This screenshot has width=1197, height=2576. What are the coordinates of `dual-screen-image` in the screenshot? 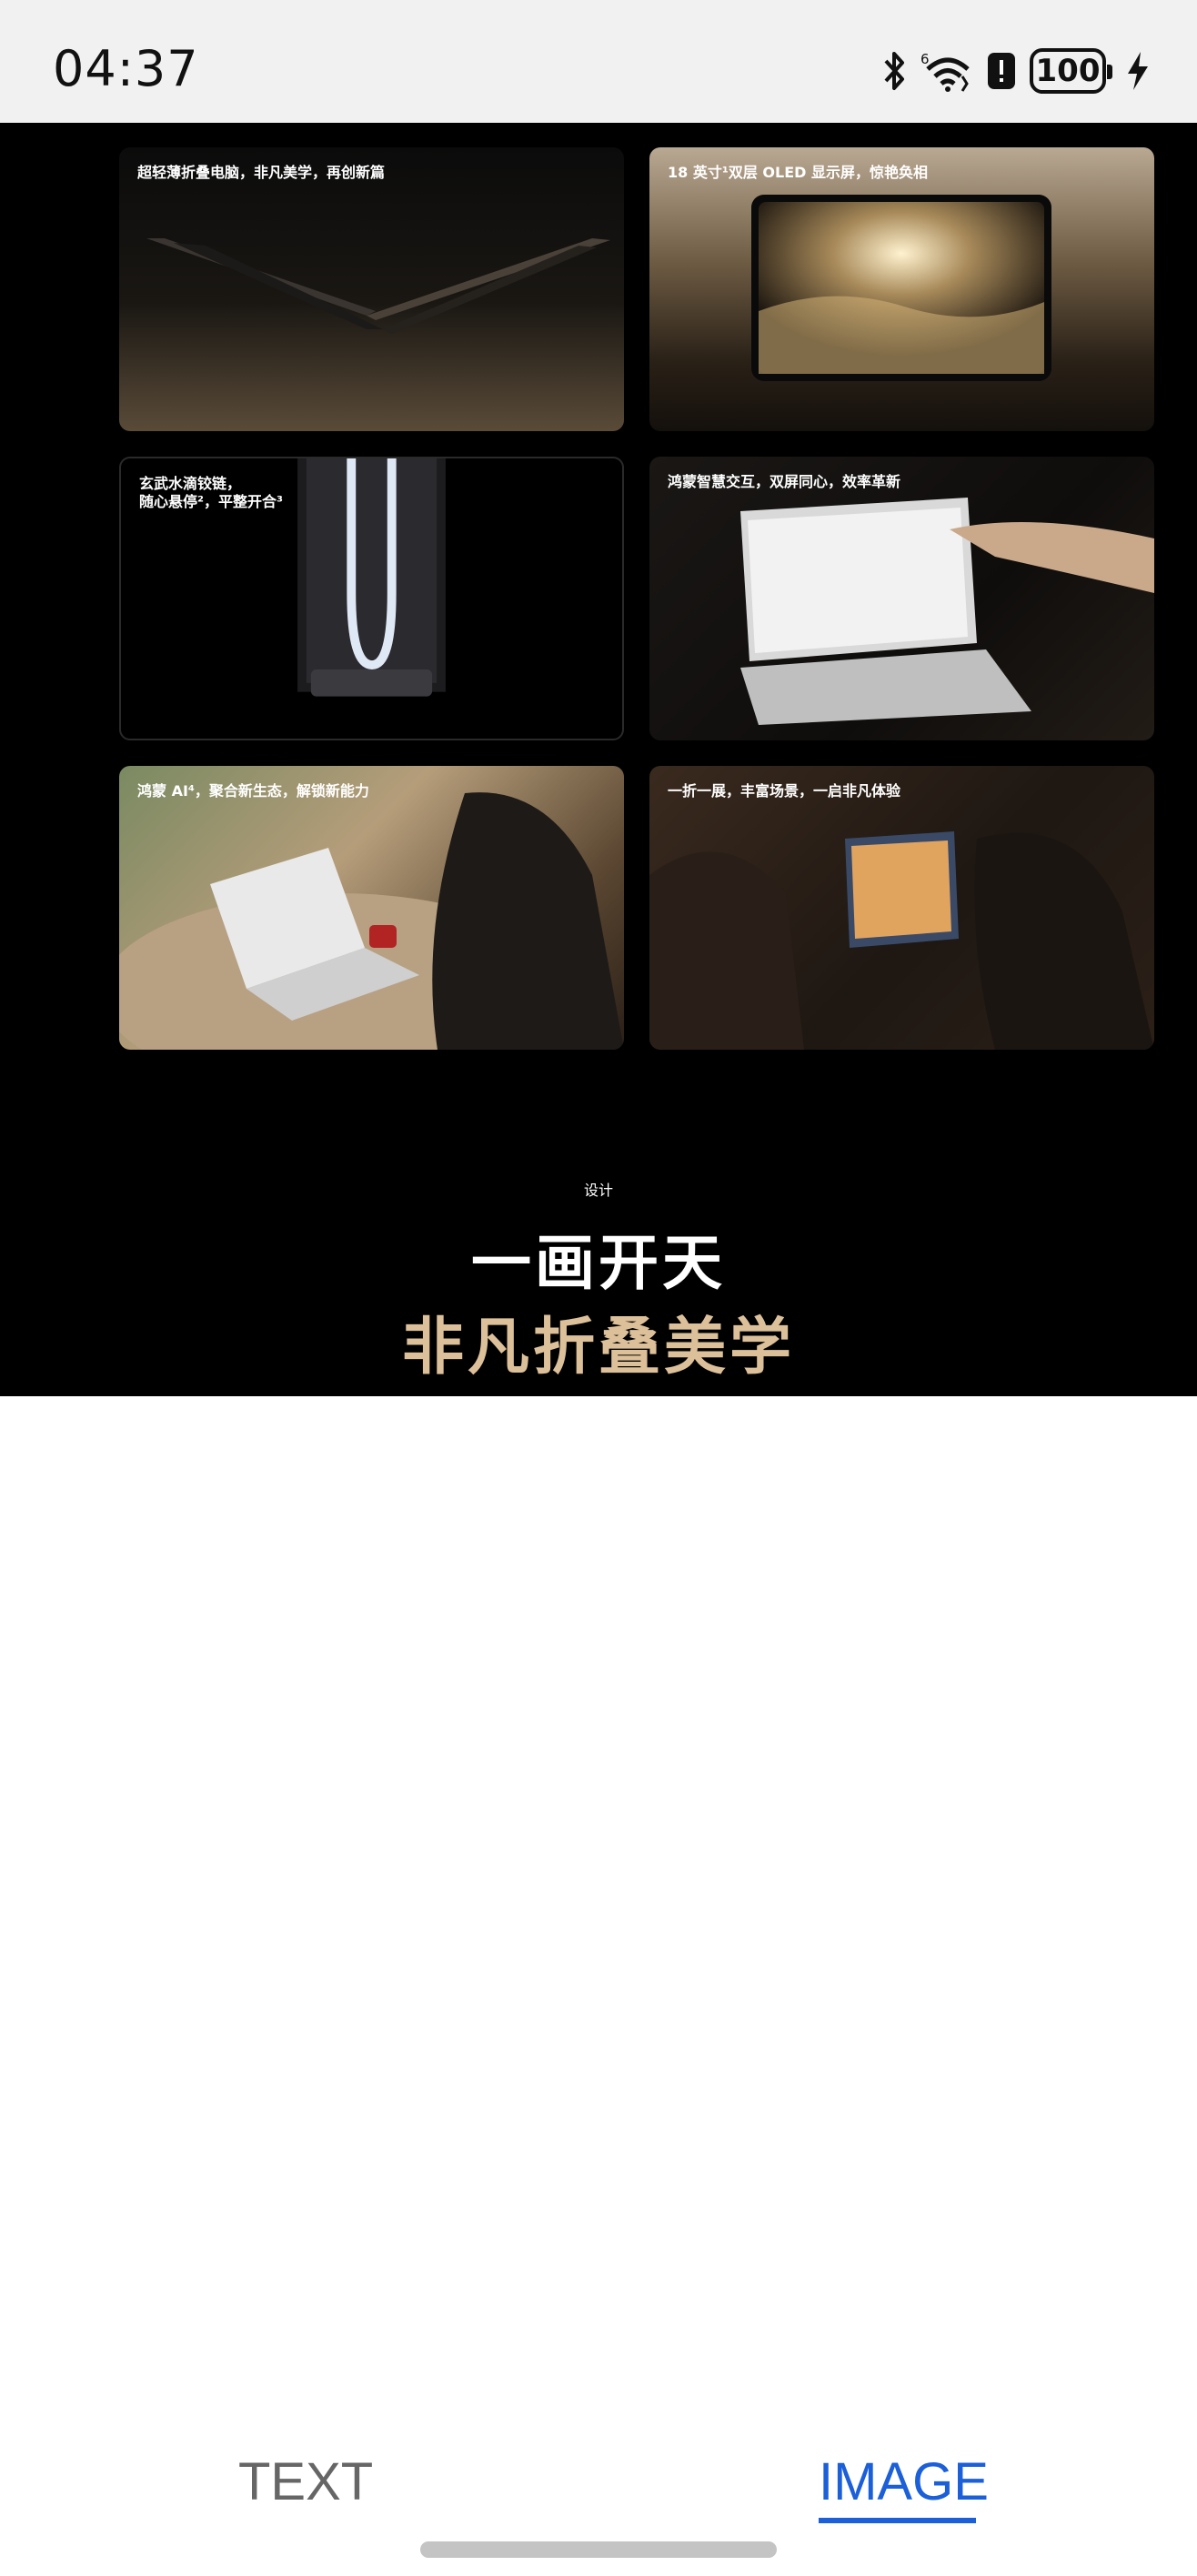 It's located at (947, 611).